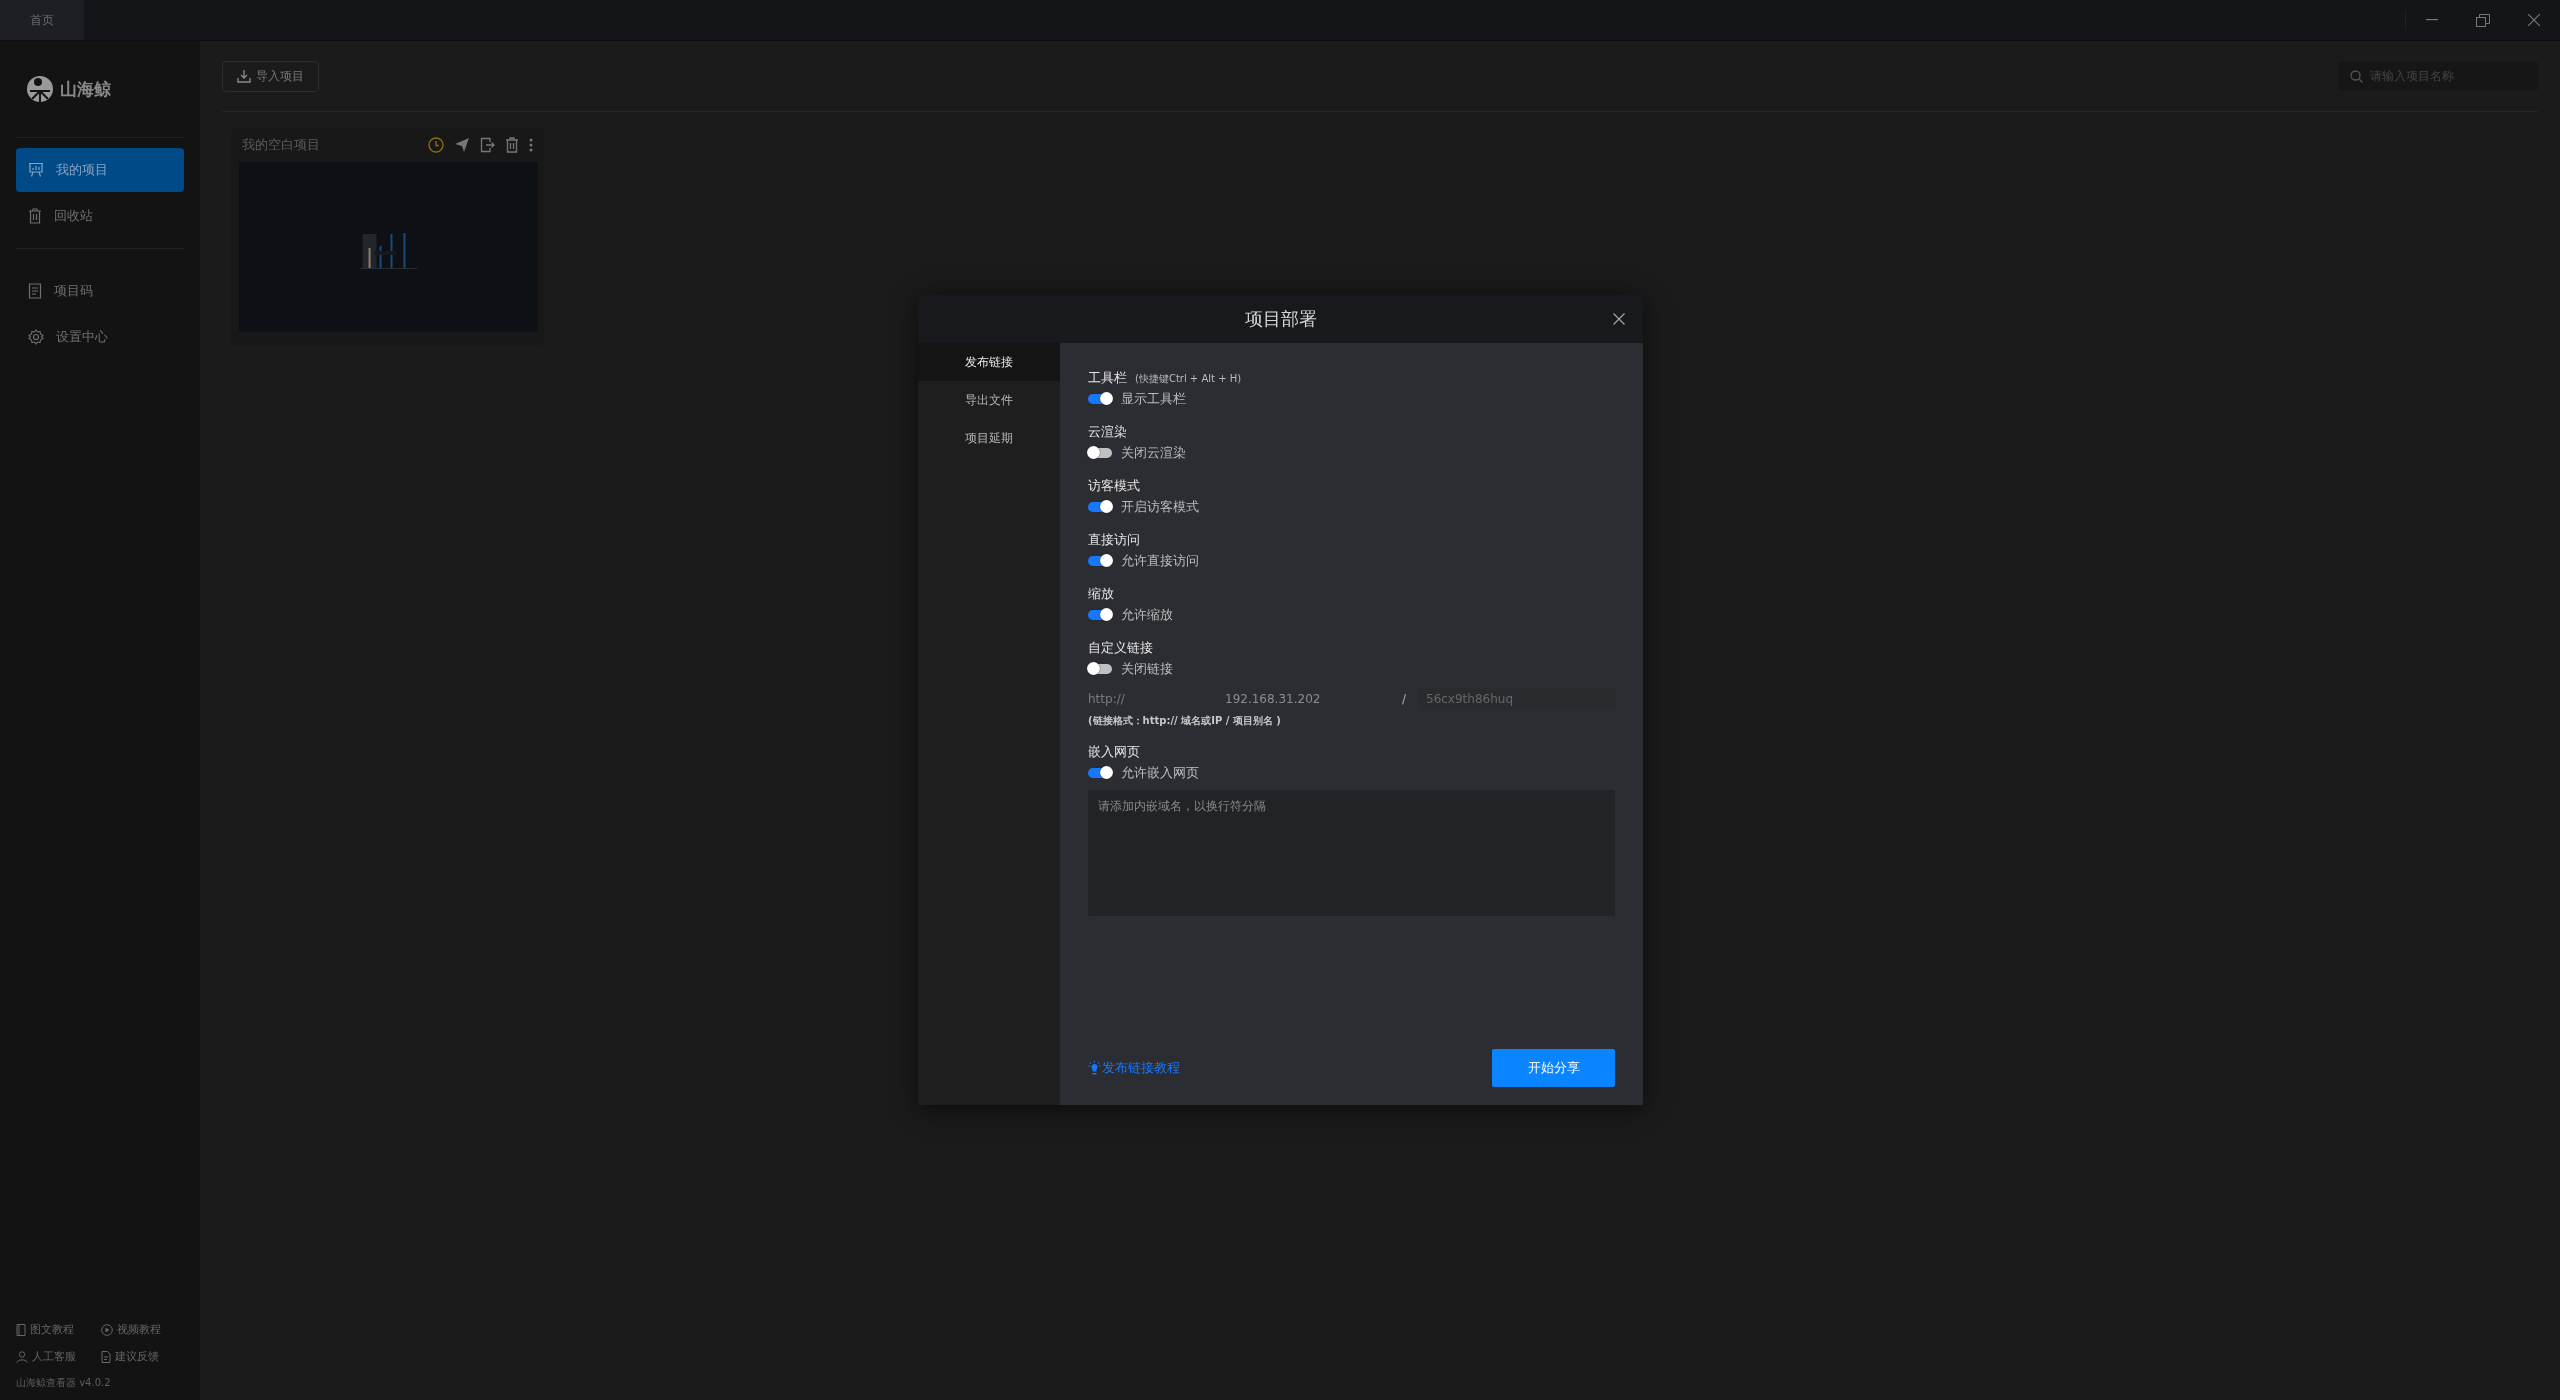  What do you see at coordinates (1107, 378) in the screenshot?
I see `setting-title: 工具栏` at bounding box center [1107, 378].